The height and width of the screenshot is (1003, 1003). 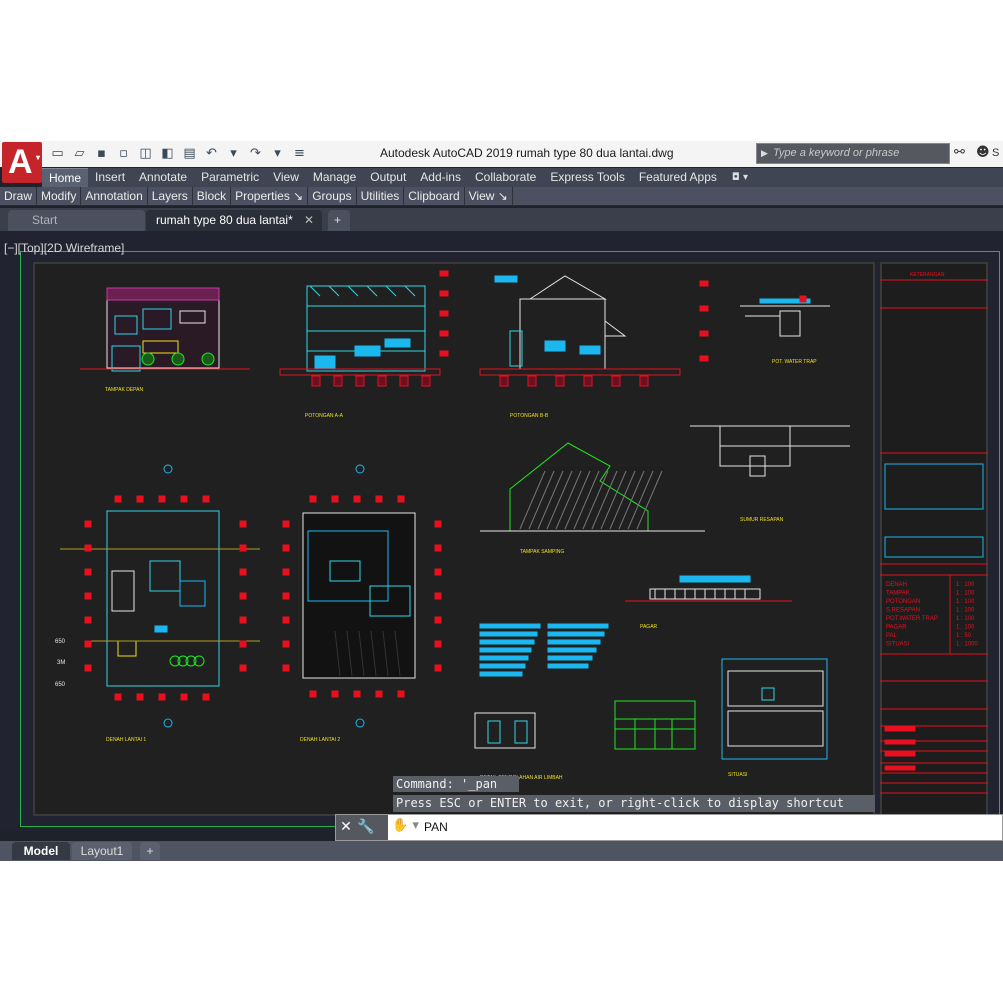 I want to click on water-trap, so click(x=790, y=323).